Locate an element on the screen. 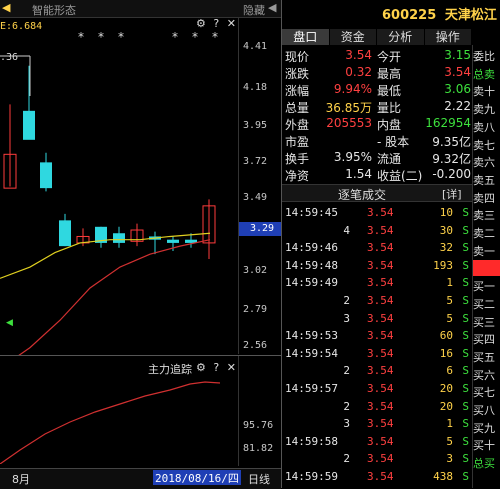  trade-row: 3 3.54 1 S is located at coordinates (379, 426).